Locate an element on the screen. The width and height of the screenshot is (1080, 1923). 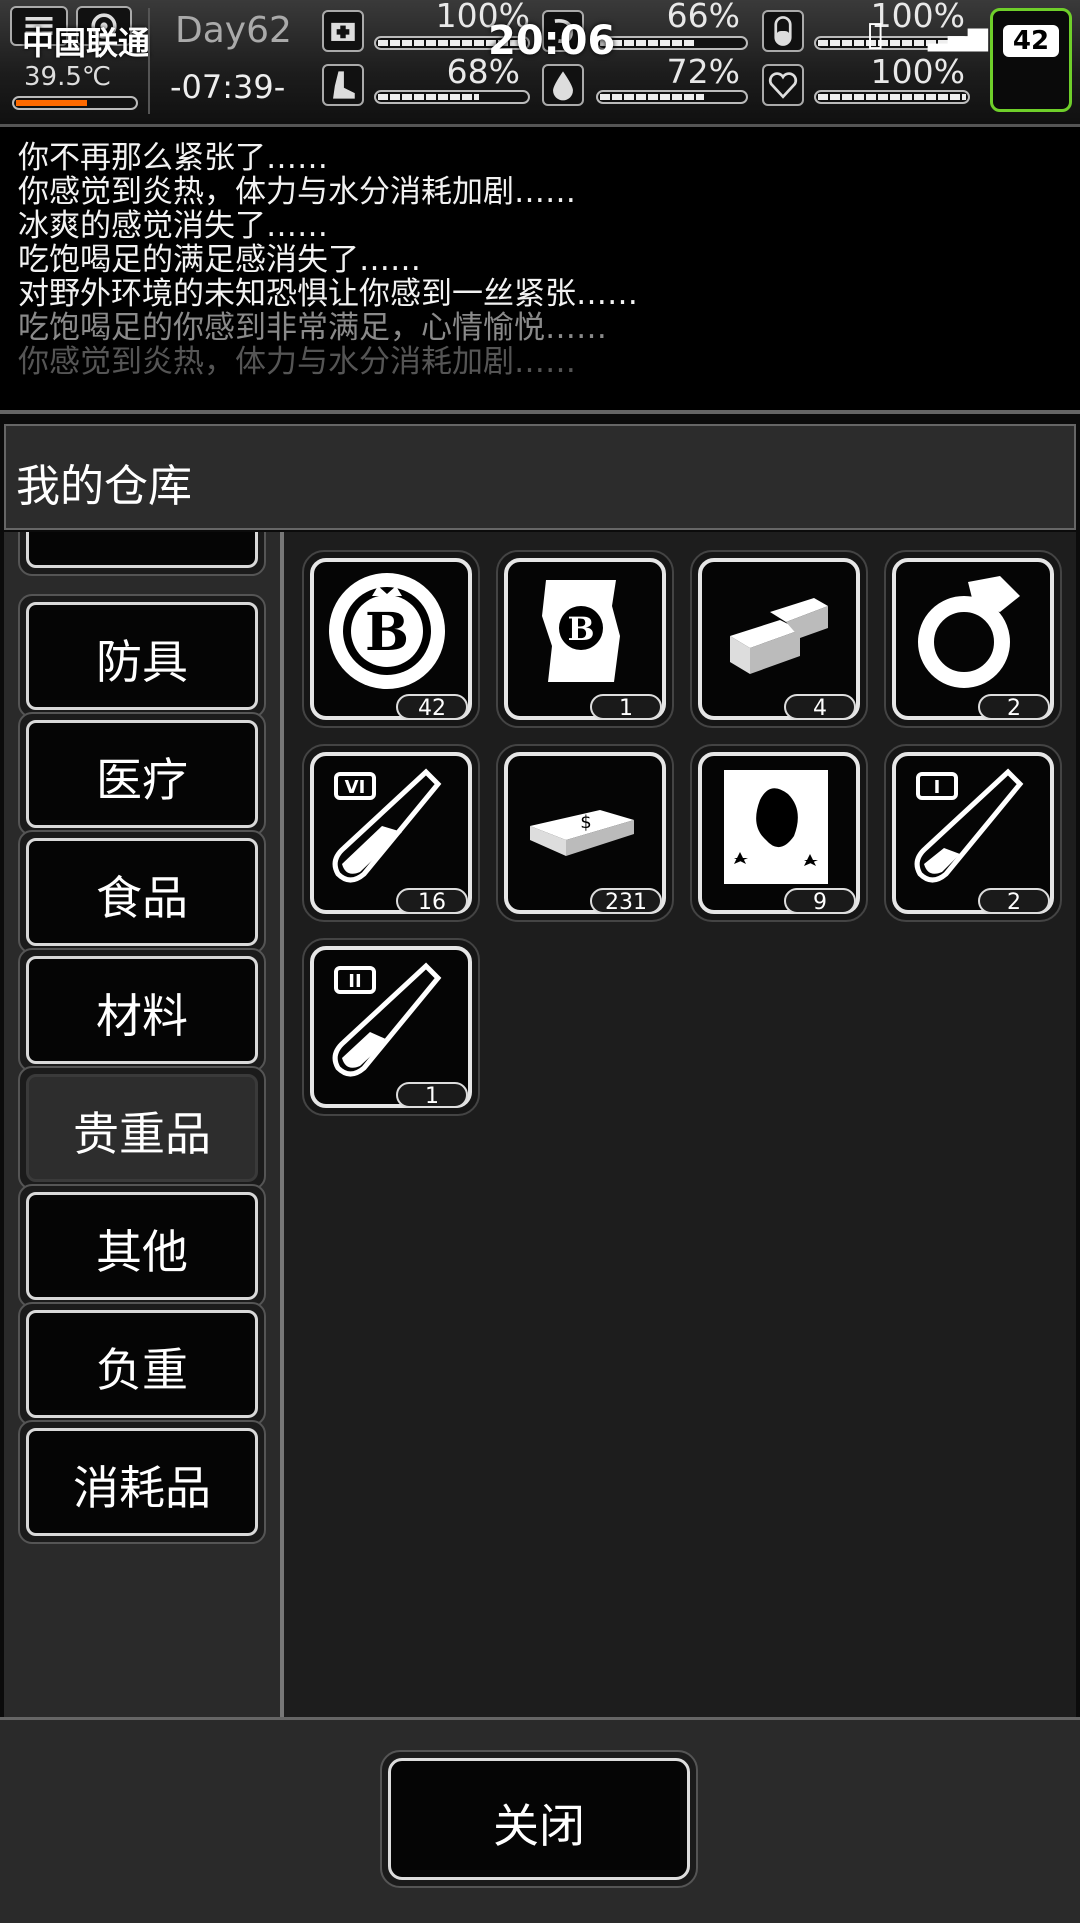
item-slot: VI 16 is located at coordinates (391, 833).